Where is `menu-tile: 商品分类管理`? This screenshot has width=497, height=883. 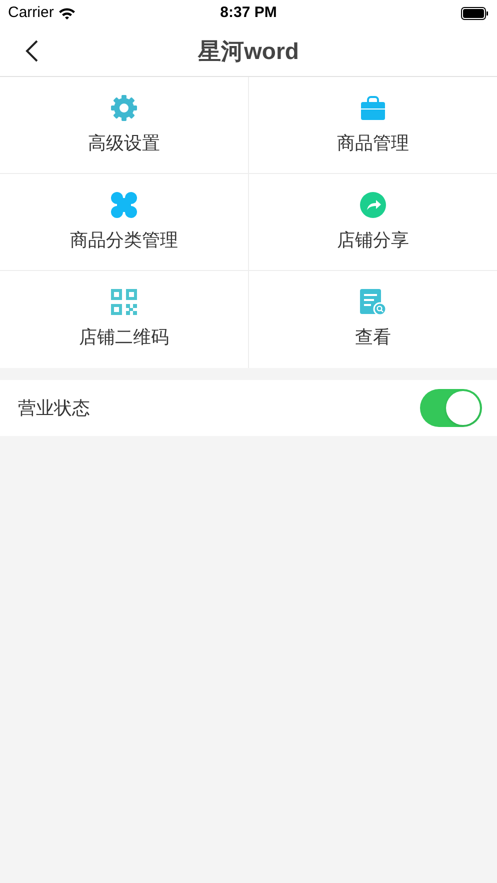
menu-tile: 商品分类管理 is located at coordinates (124, 222).